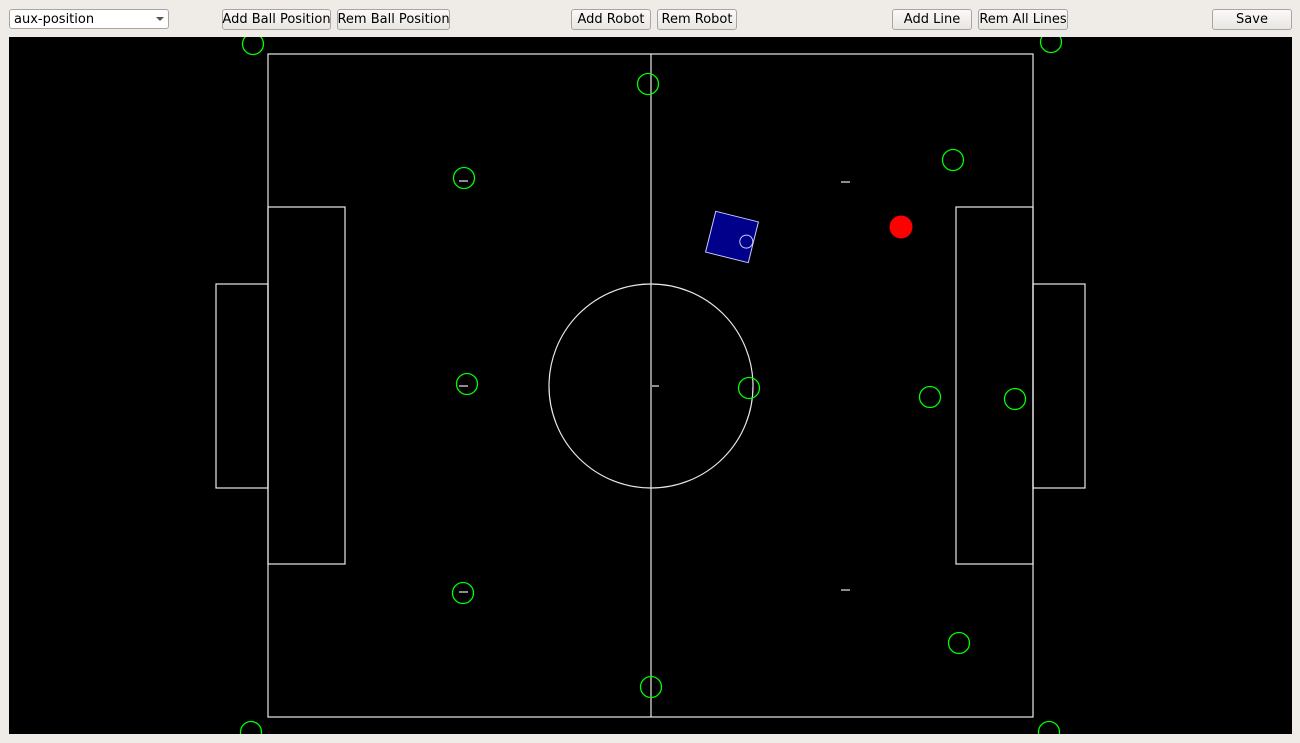  What do you see at coordinates (697, 19) in the screenshot?
I see `rem-robot-button: Rem Robot` at bounding box center [697, 19].